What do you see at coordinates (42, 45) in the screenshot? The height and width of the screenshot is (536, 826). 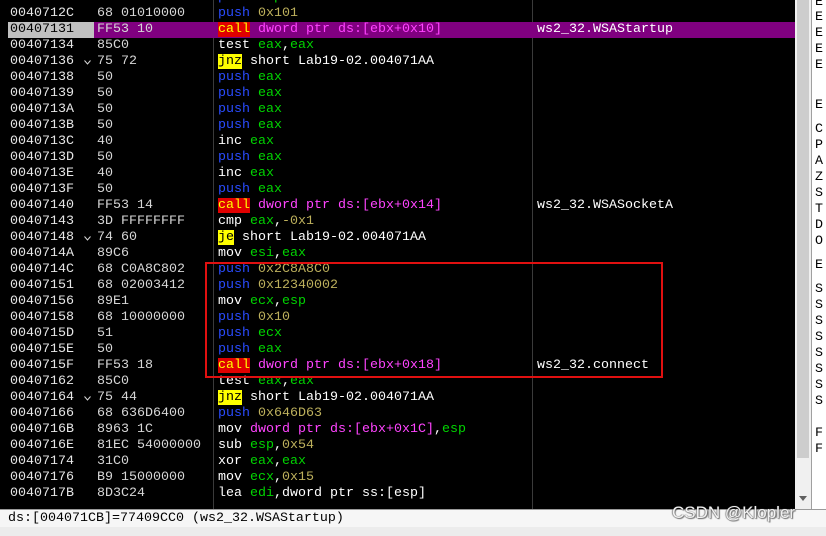 I see `row-address: 00407134` at bounding box center [42, 45].